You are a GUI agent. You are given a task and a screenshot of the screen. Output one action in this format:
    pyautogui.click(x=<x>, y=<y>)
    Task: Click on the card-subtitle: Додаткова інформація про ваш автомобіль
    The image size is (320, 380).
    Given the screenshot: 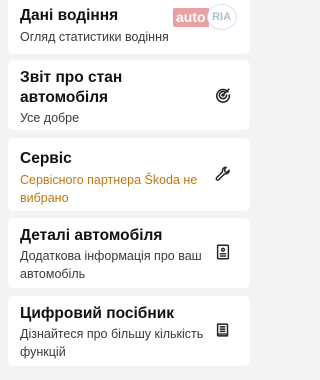 What is the action you would take?
    pyautogui.click(x=111, y=265)
    